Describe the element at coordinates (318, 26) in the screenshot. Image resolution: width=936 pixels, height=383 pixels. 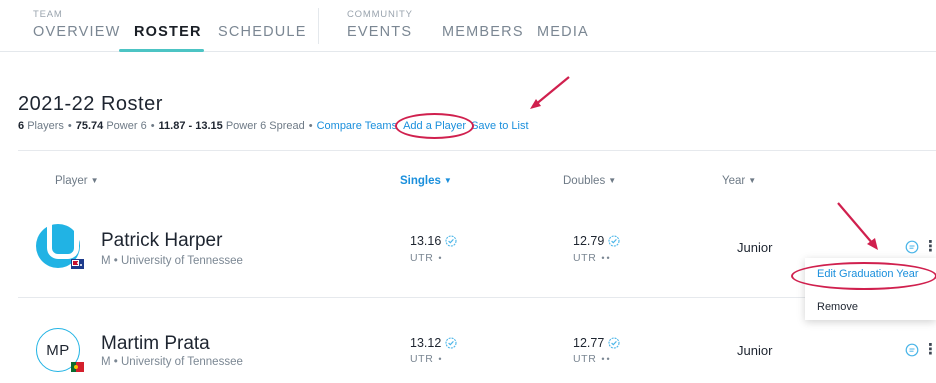
I see `nav-divider` at that location.